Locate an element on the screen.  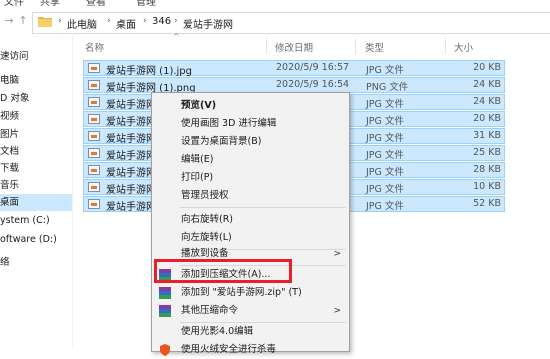
nav-item-label: 桌面 is located at coordinates (10, 202).